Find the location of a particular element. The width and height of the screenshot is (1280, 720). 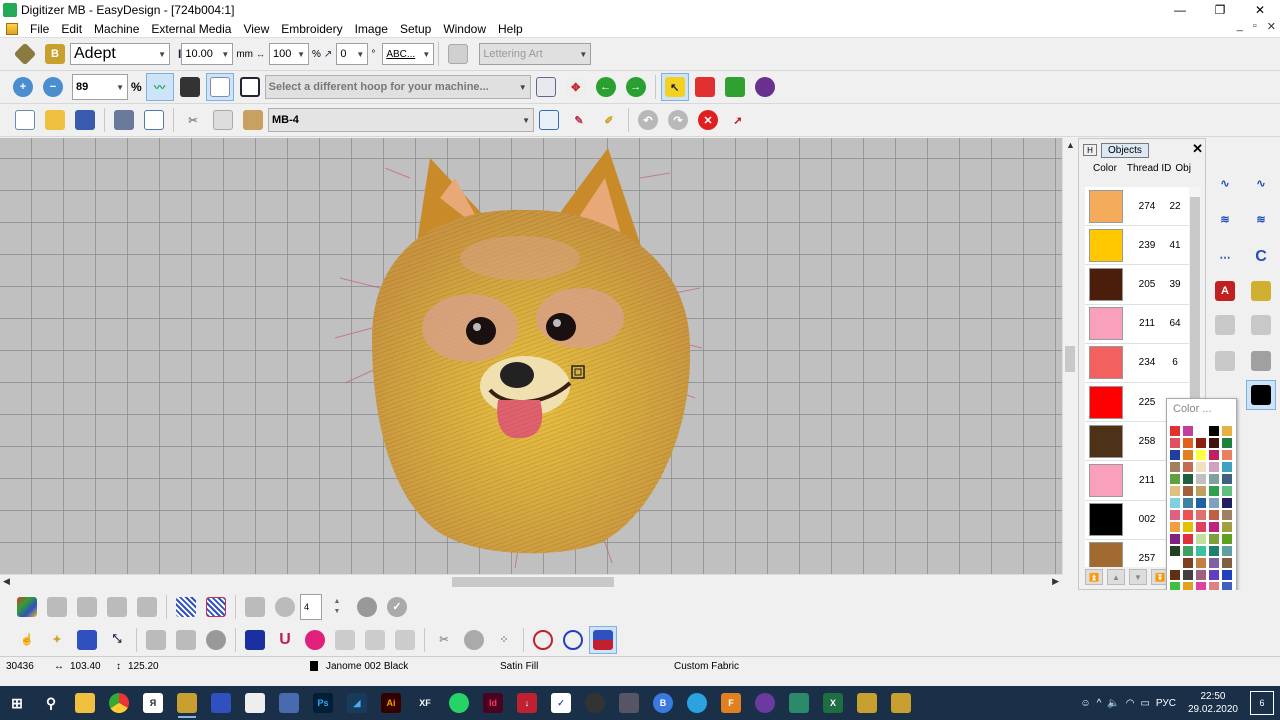

object-row: 274 22 is located at coordinates (1137, 207).